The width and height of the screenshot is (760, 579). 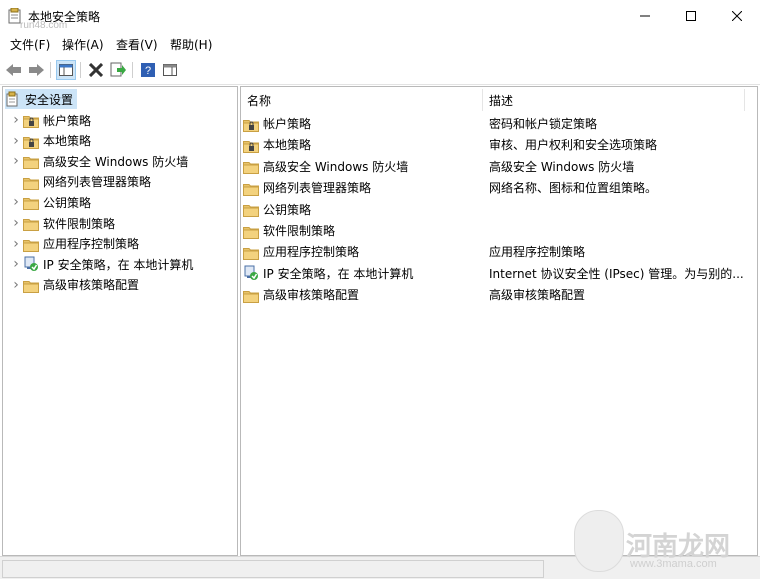 What do you see at coordinates (30, 44) in the screenshot?
I see `menu-file: 文件(F)` at bounding box center [30, 44].